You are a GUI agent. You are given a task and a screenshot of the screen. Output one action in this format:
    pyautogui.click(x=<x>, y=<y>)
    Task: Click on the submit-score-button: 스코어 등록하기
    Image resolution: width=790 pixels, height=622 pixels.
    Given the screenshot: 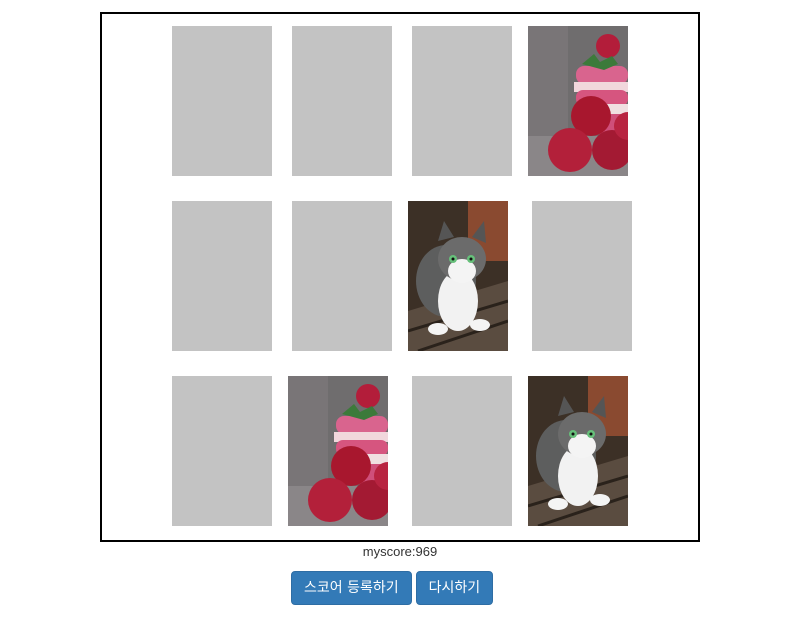 What is the action you would take?
    pyautogui.click(x=351, y=588)
    